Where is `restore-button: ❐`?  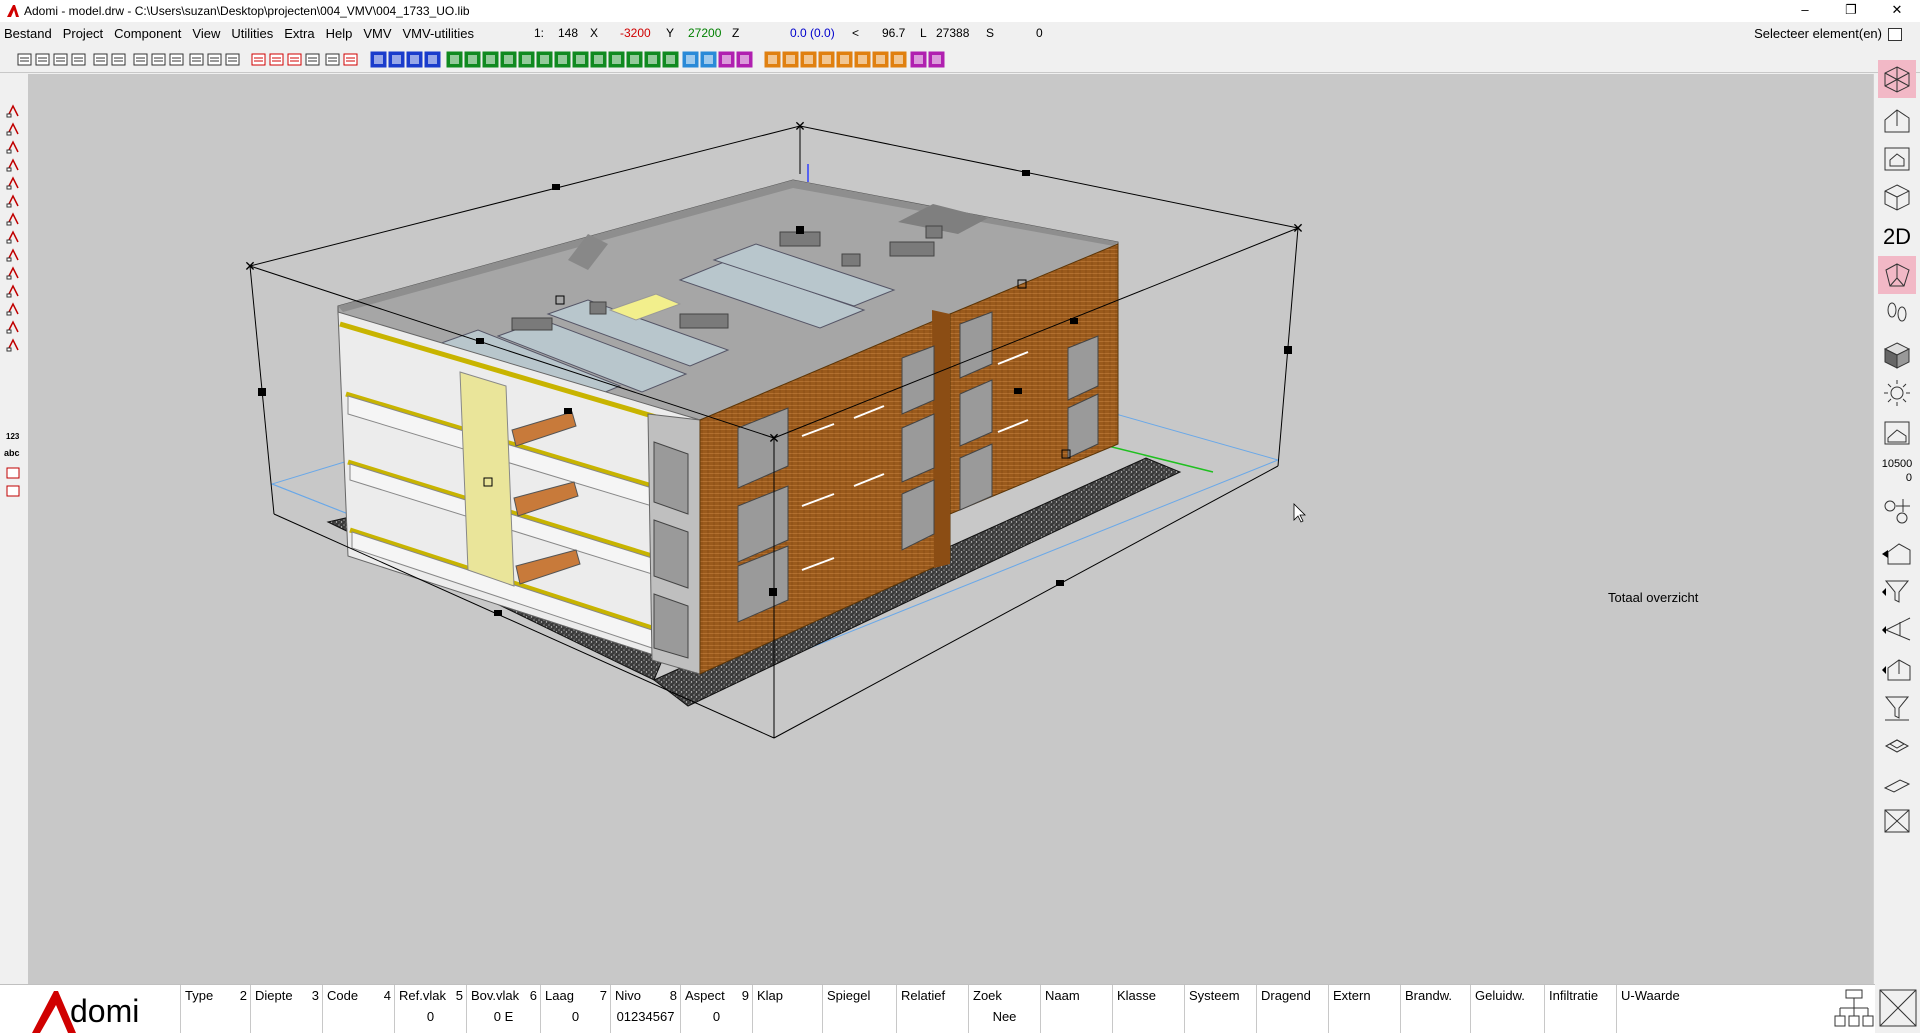
restore-button: ❐ is located at coordinates (1851, 11).